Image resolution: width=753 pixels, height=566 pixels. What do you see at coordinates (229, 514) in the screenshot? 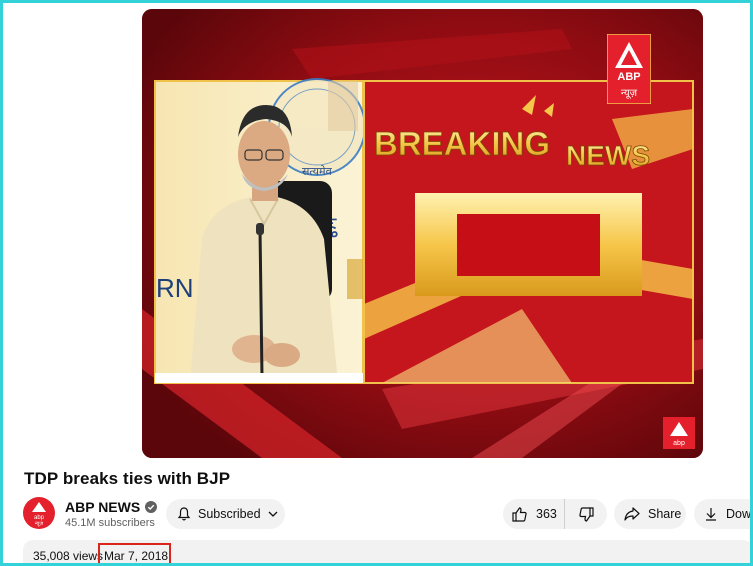
I see `subscribed-label: Subscribed` at bounding box center [229, 514].